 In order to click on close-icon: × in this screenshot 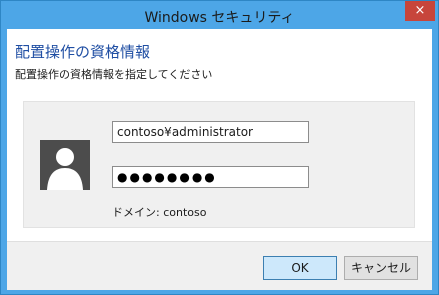, I will do `click(420, 10)`.